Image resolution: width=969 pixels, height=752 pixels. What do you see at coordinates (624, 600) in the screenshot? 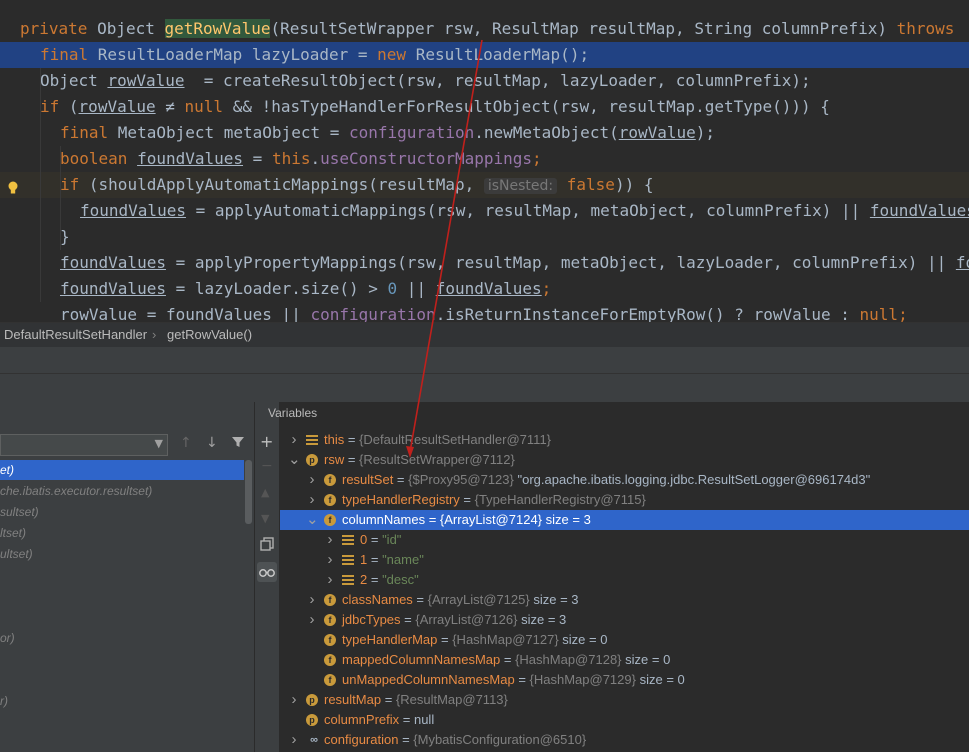
I see `variable-row: › f classNames = {ArrayList@7125} size = 3` at bounding box center [624, 600].